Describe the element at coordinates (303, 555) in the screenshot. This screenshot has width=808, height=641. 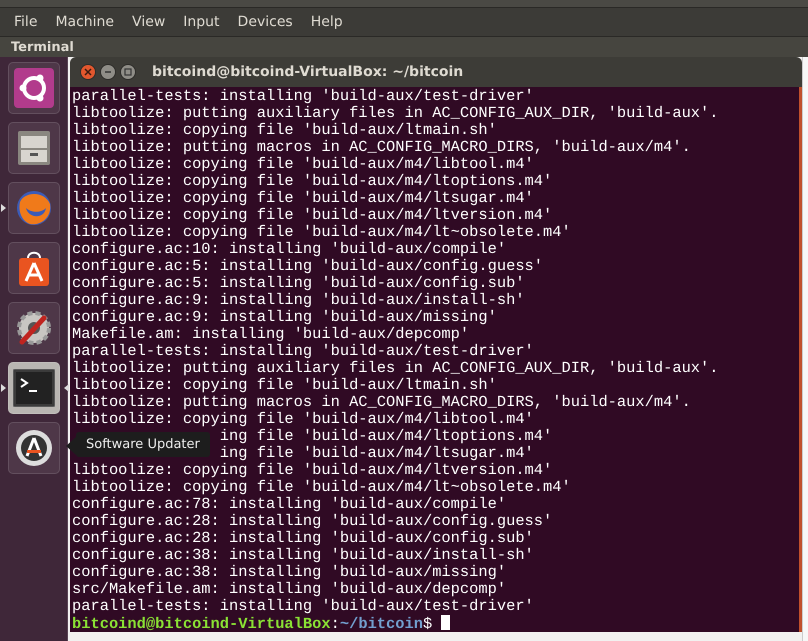
I see `output-line: configure.ac:38: installing 'build-aux/install-sh'` at that location.